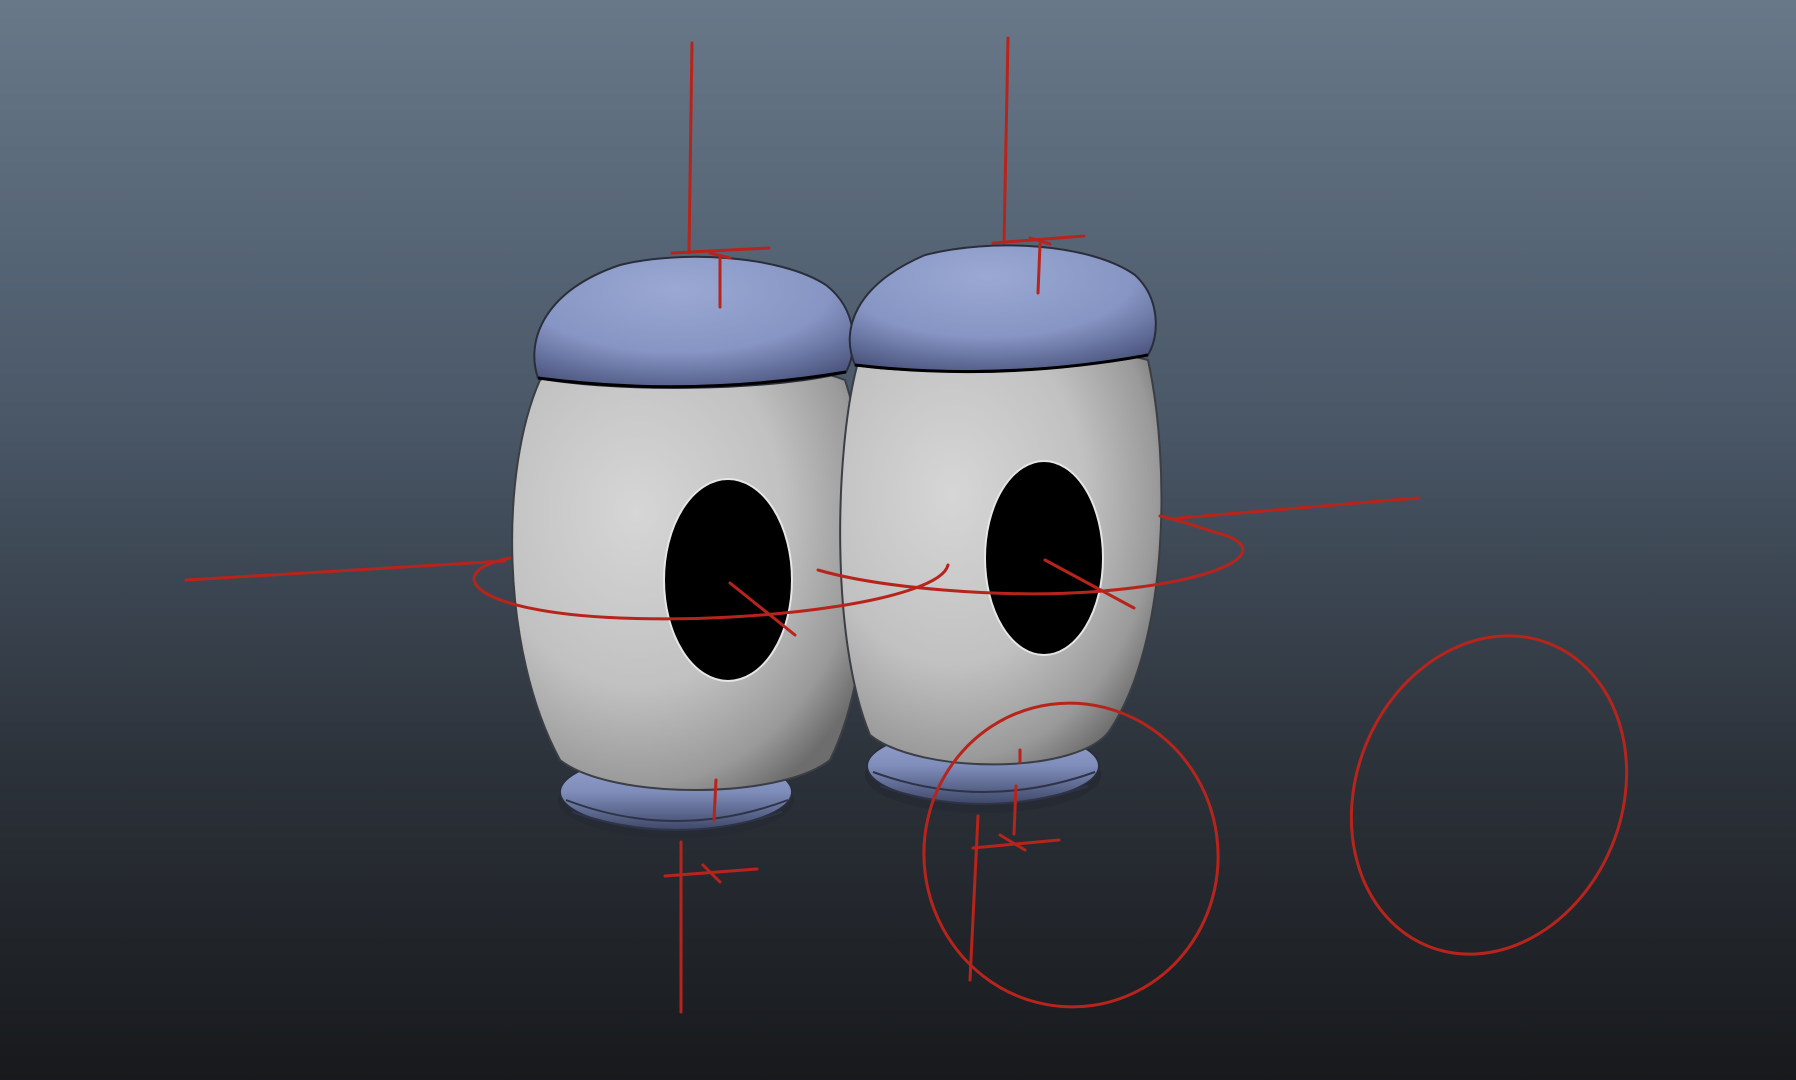 This screenshot has height=1080, width=1796. I want to click on left-eye-upper-lid, so click(694, 322).